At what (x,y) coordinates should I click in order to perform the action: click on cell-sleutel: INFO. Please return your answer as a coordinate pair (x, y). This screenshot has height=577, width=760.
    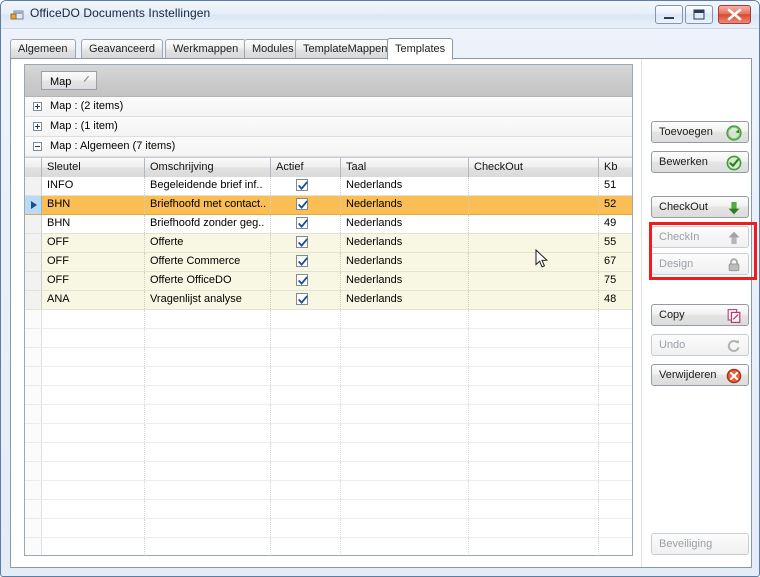
    Looking at the image, I should click on (93, 186).